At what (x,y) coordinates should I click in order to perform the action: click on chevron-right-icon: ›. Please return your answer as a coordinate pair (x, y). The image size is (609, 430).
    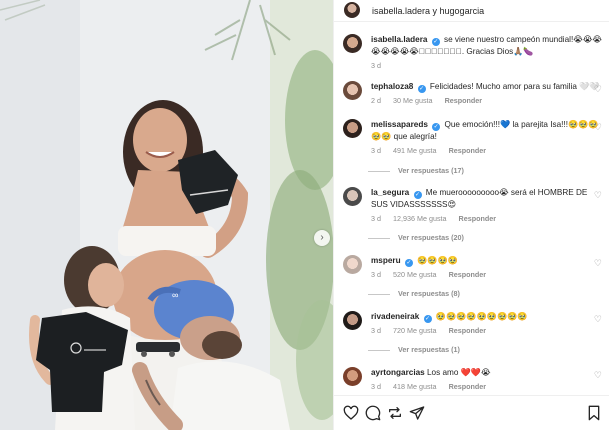
    Looking at the image, I should click on (322, 237).